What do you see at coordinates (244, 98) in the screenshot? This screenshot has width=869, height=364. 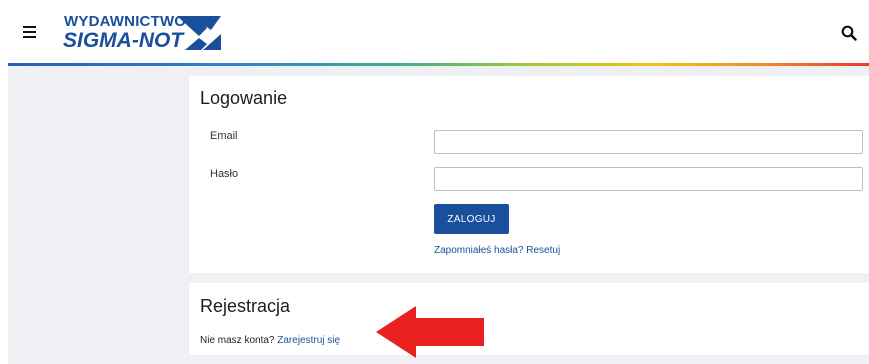 I see `login-title: Logowanie` at bounding box center [244, 98].